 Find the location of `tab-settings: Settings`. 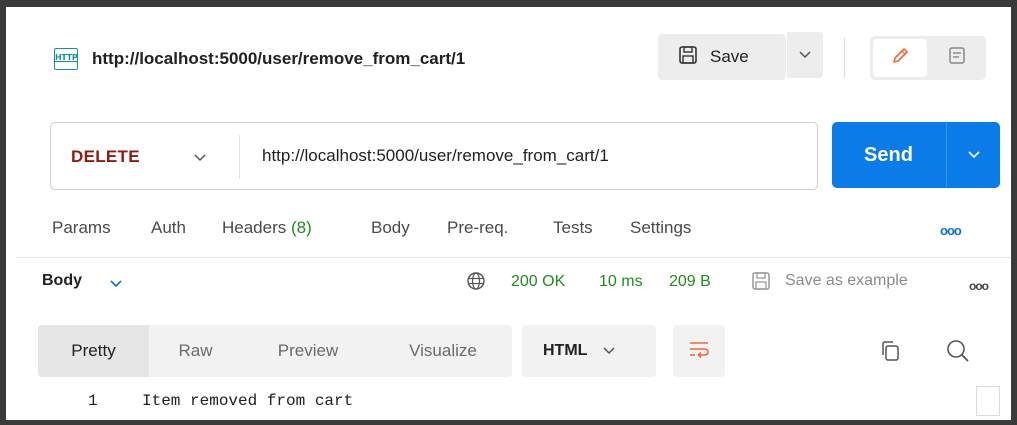

tab-settings: Settings is located at coordinates (660, 228).